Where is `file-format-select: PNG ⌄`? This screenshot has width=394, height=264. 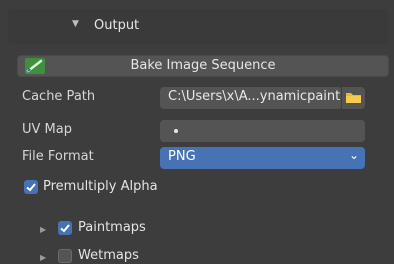
file-format-select: PNG ⌄ is located at coordinates (262, 158).